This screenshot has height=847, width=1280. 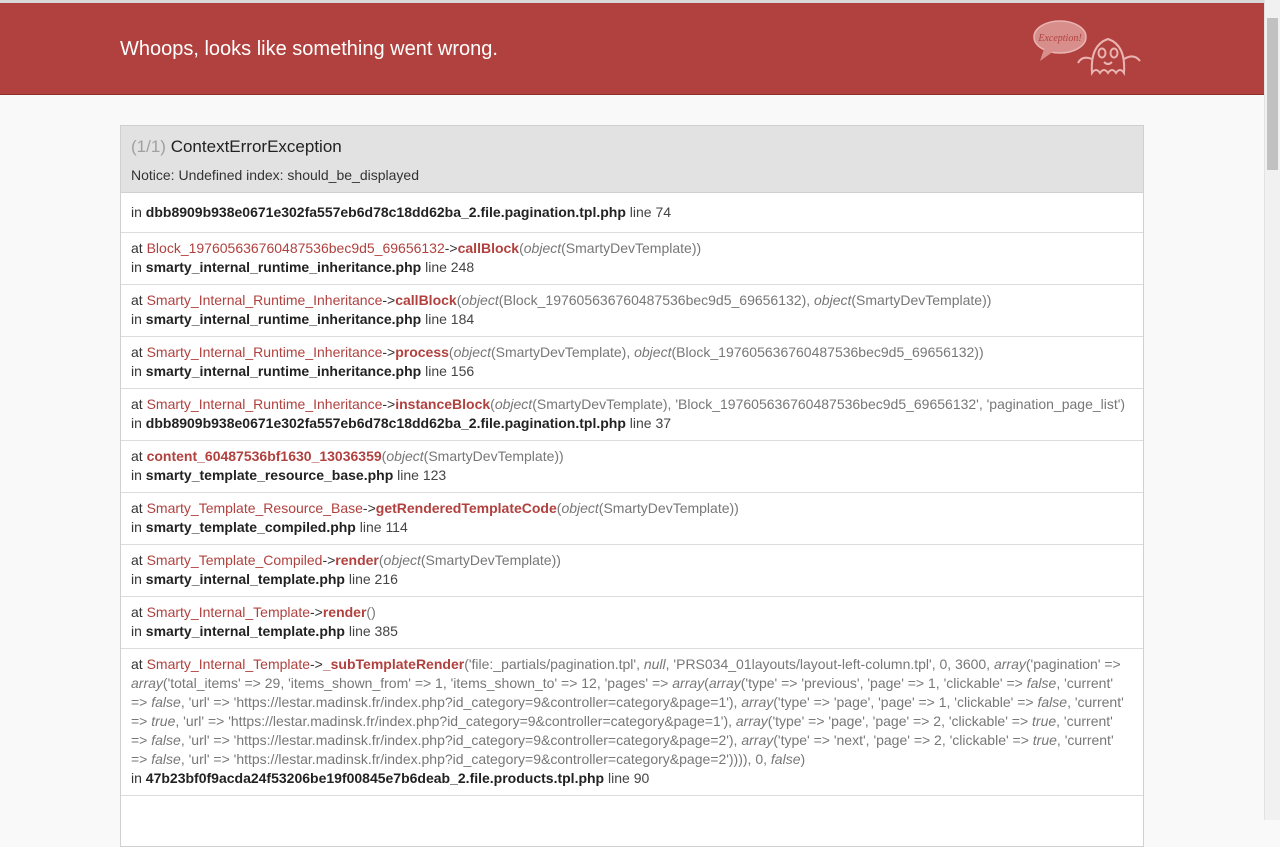 I want to click on exception-class: ContextErrorException, so click(x=256, y=146).